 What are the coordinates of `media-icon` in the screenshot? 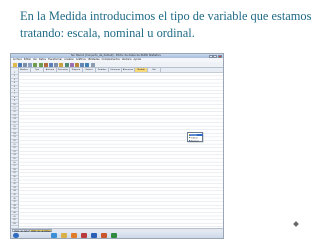 It's located at (74, 235).